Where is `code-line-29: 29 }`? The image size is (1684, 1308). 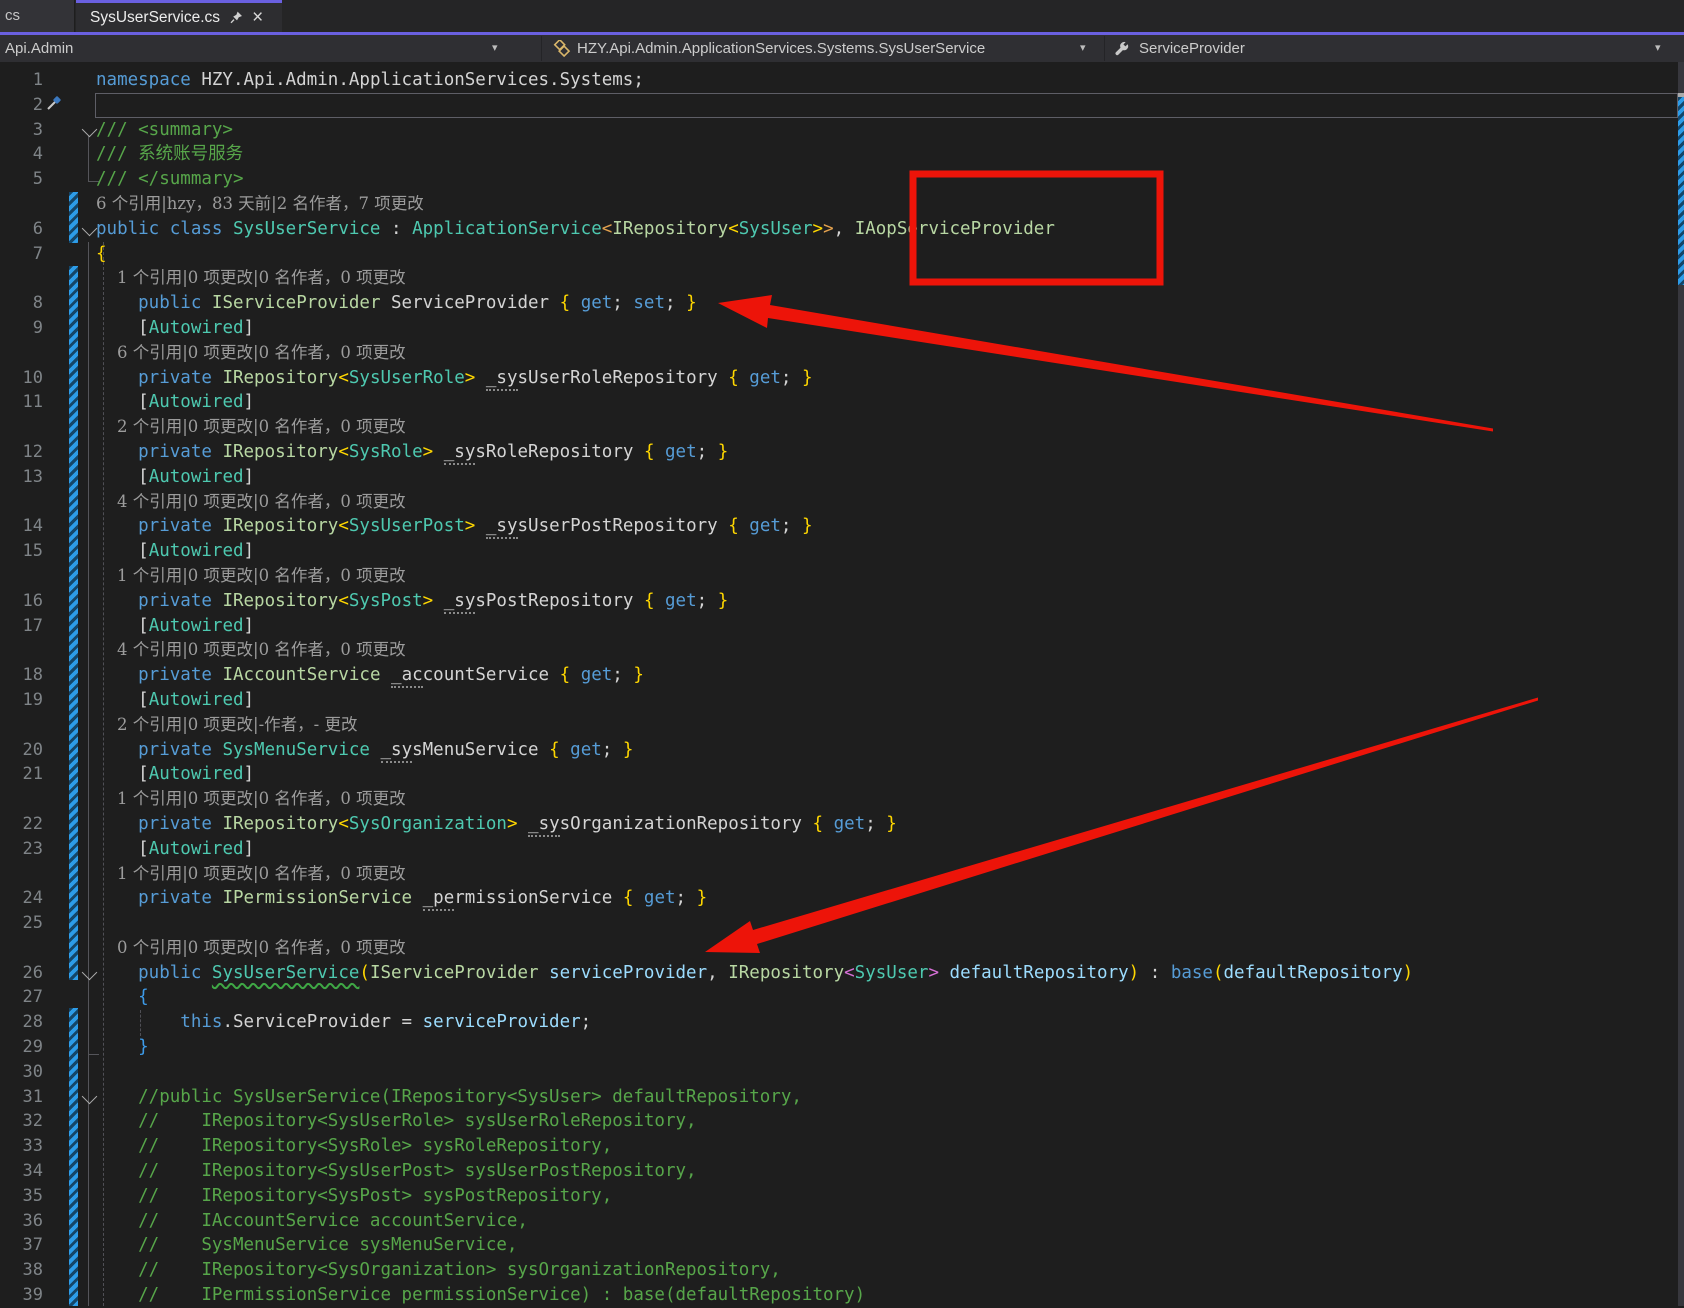 code-line-29: 29 } is located at coordinates (842, 1047).